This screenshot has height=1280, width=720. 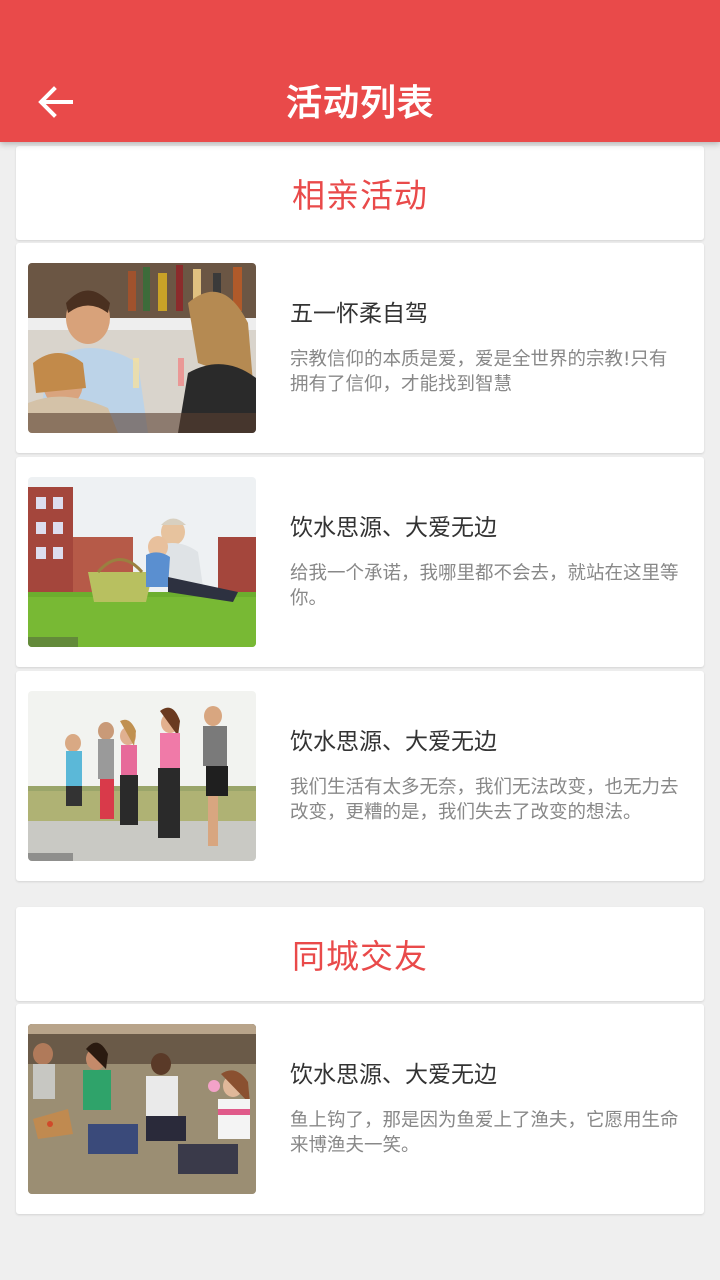 I want to click on runners-photo, so click(x=142, y=776).